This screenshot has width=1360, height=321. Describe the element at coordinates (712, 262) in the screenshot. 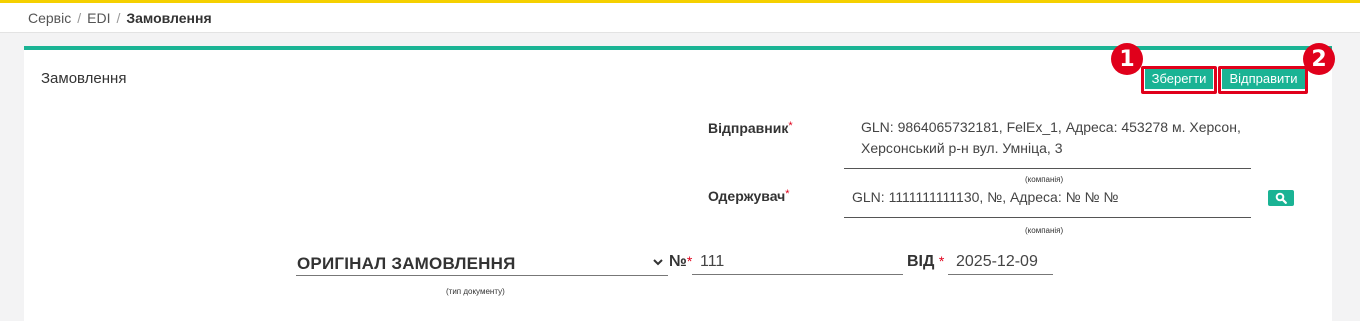

I see `number-input: 111` at that location.